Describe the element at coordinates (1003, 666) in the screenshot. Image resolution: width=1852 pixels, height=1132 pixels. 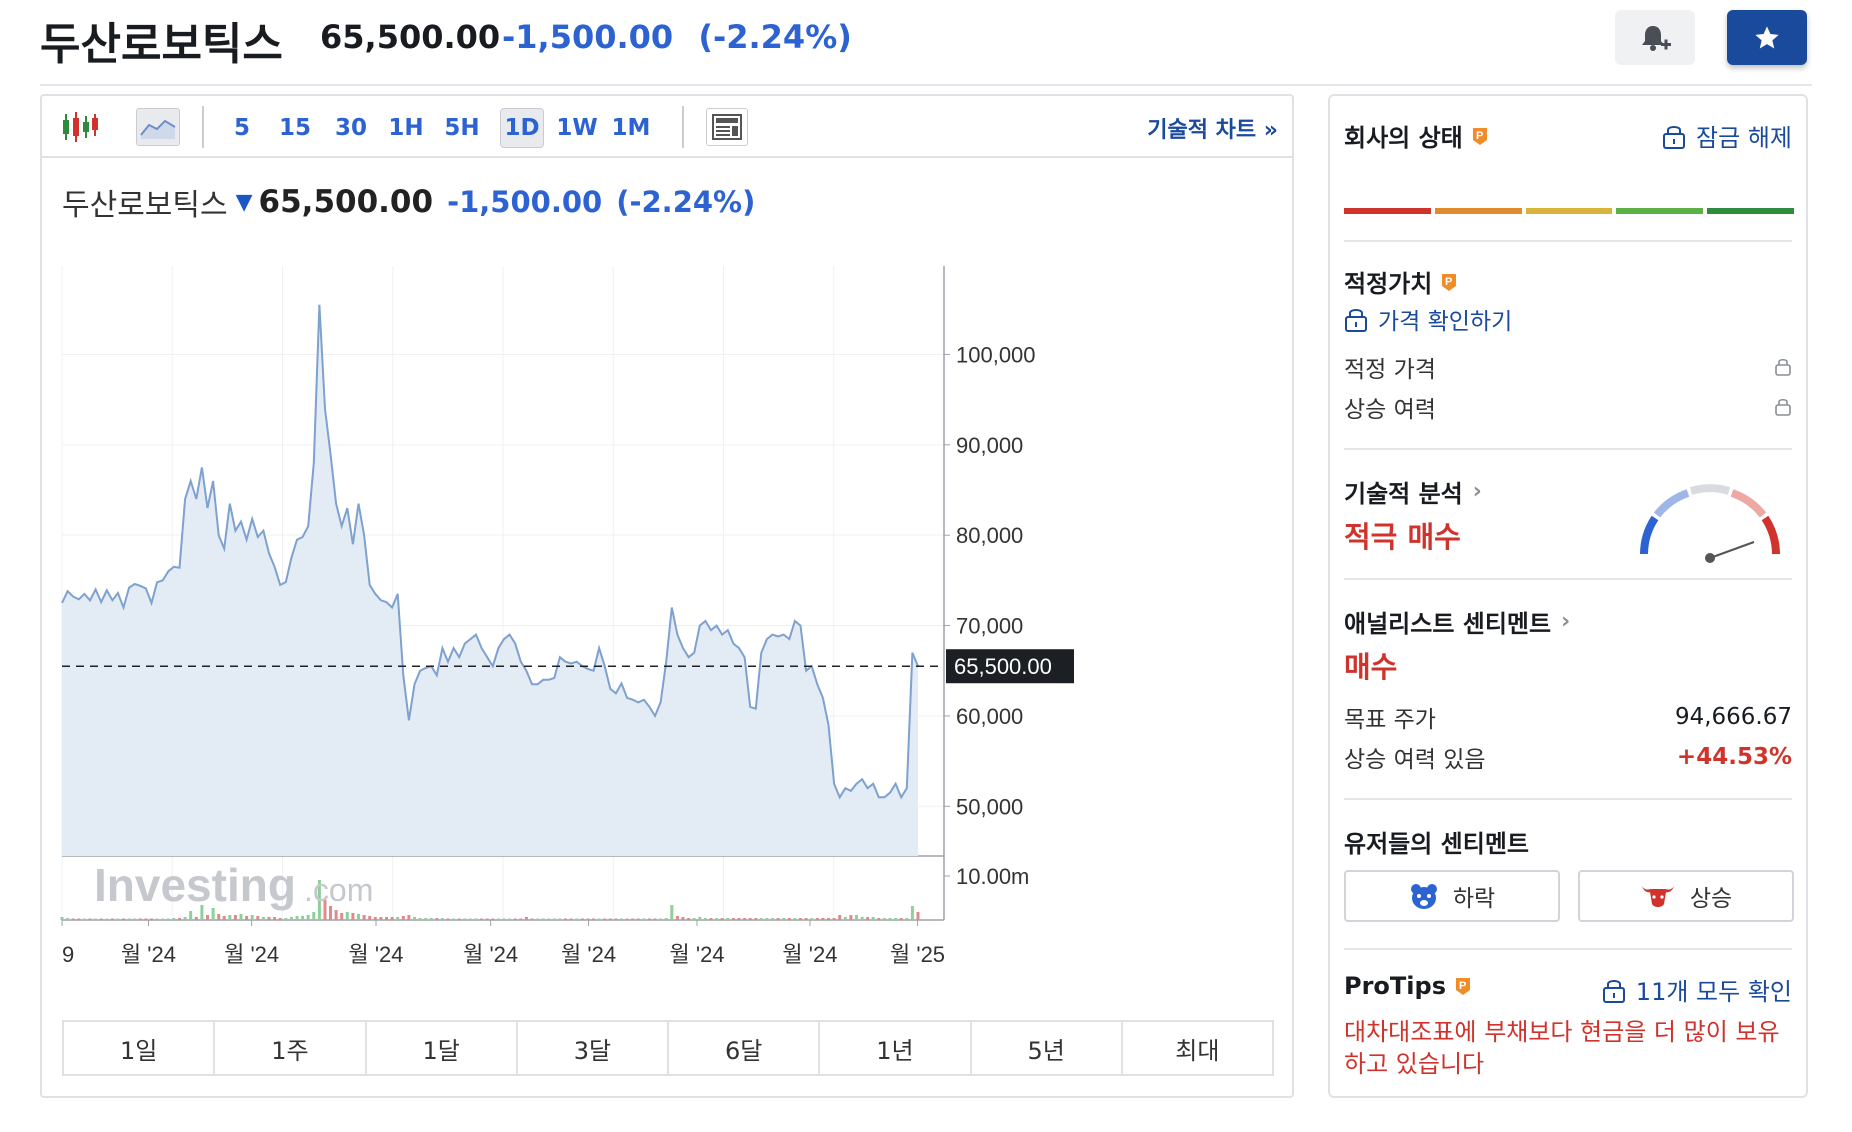
I see `last-price-label: 65,500.00` at that location.